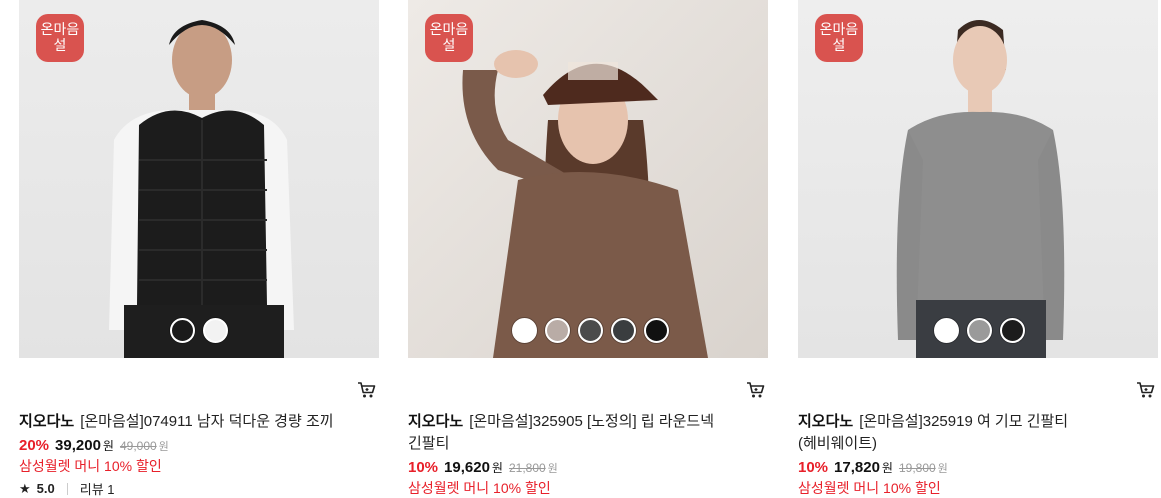  What do you see at coordinates (857, 467) in the screenshot?
I see `sale-price: 17,820` at bounding box center [857, 467].